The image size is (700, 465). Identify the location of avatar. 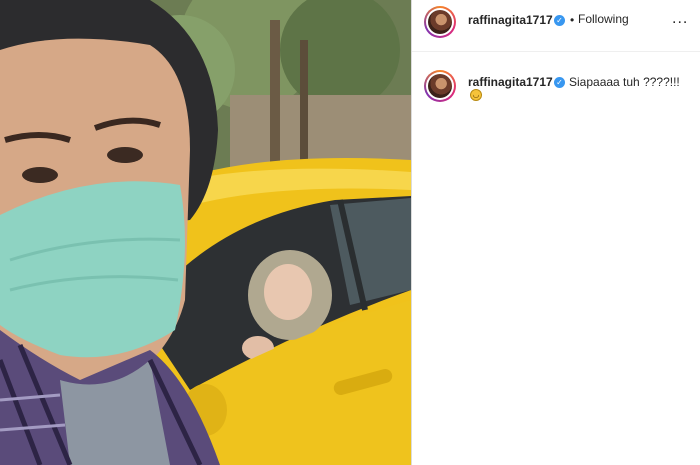
(440, 22).